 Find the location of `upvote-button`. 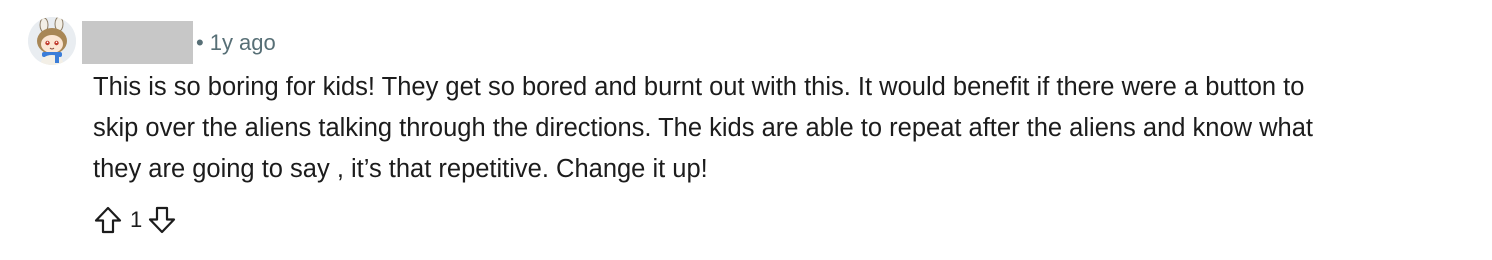

upvote-button is located at coordinates (108, 220).